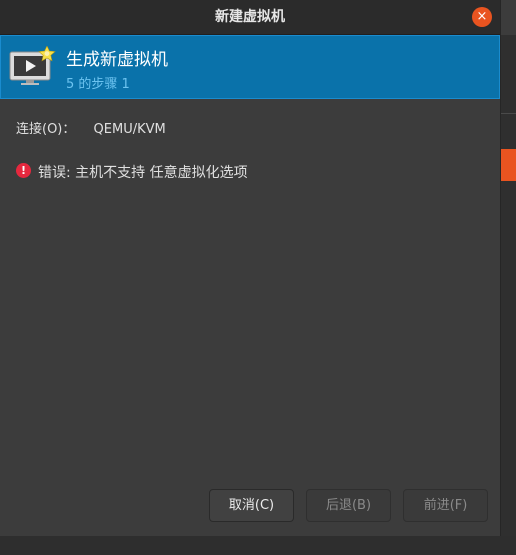 This screenshot has height=555, width=516. What do you see at coordinates (117, 60) in the screenshot?
I see `wizard-title: 生成新虚拟机` at bounding box center [117, 60].